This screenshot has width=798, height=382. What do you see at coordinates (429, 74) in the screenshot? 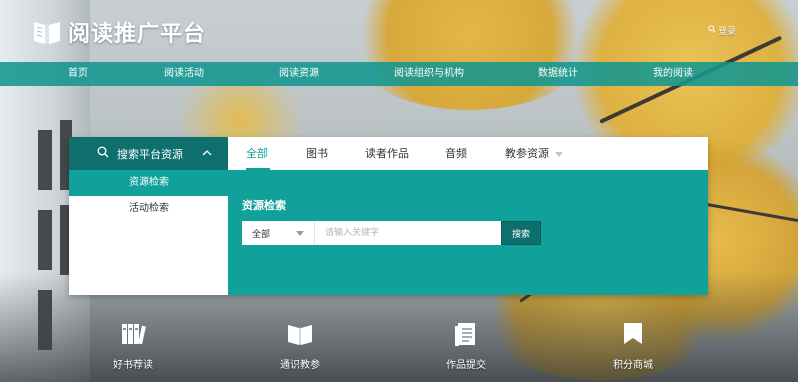
I see `nav-item-organizations: 阅读组织与机构` at bounding box center [429, 74].